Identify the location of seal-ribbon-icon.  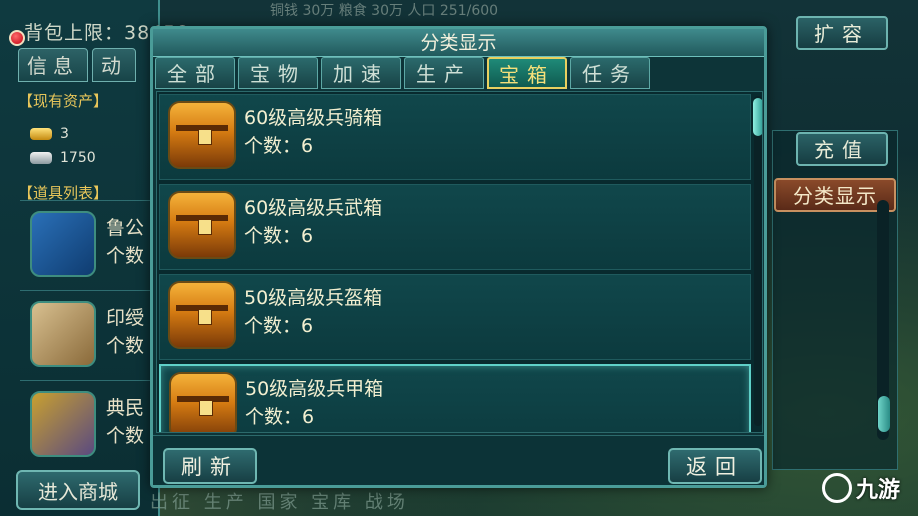
(63, 334).